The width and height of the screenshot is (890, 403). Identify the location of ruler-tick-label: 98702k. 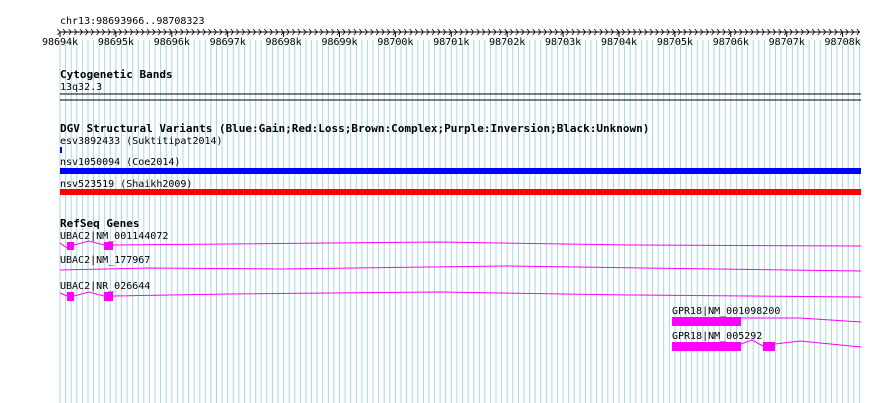
(507, 42).